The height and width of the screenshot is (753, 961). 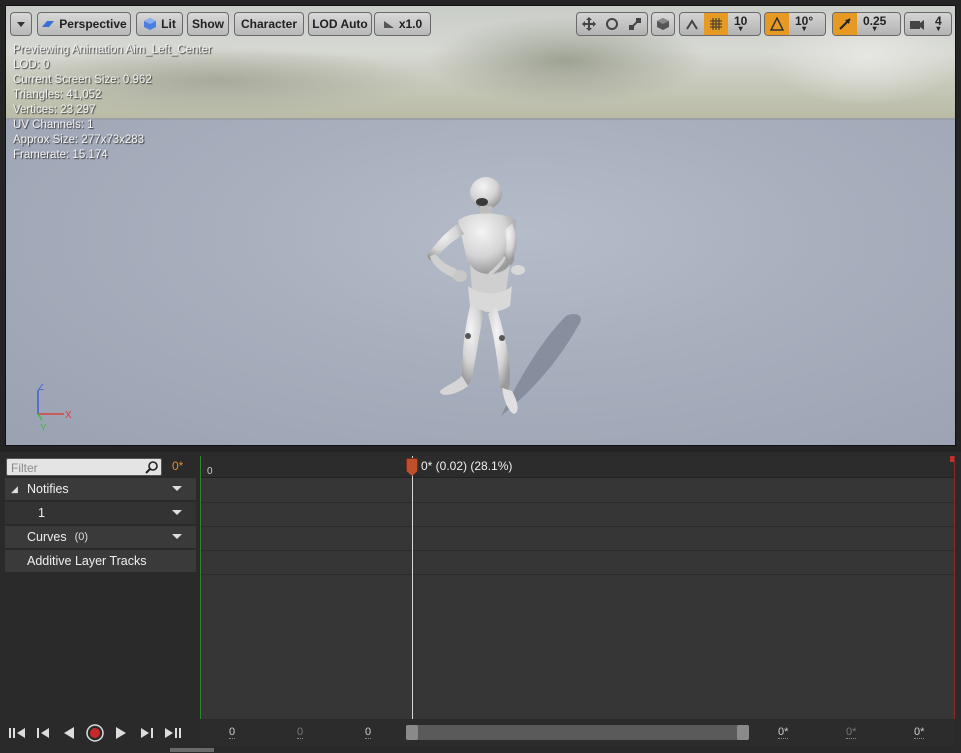 I want to click on rotate-icon, so click(x=611, y=24).